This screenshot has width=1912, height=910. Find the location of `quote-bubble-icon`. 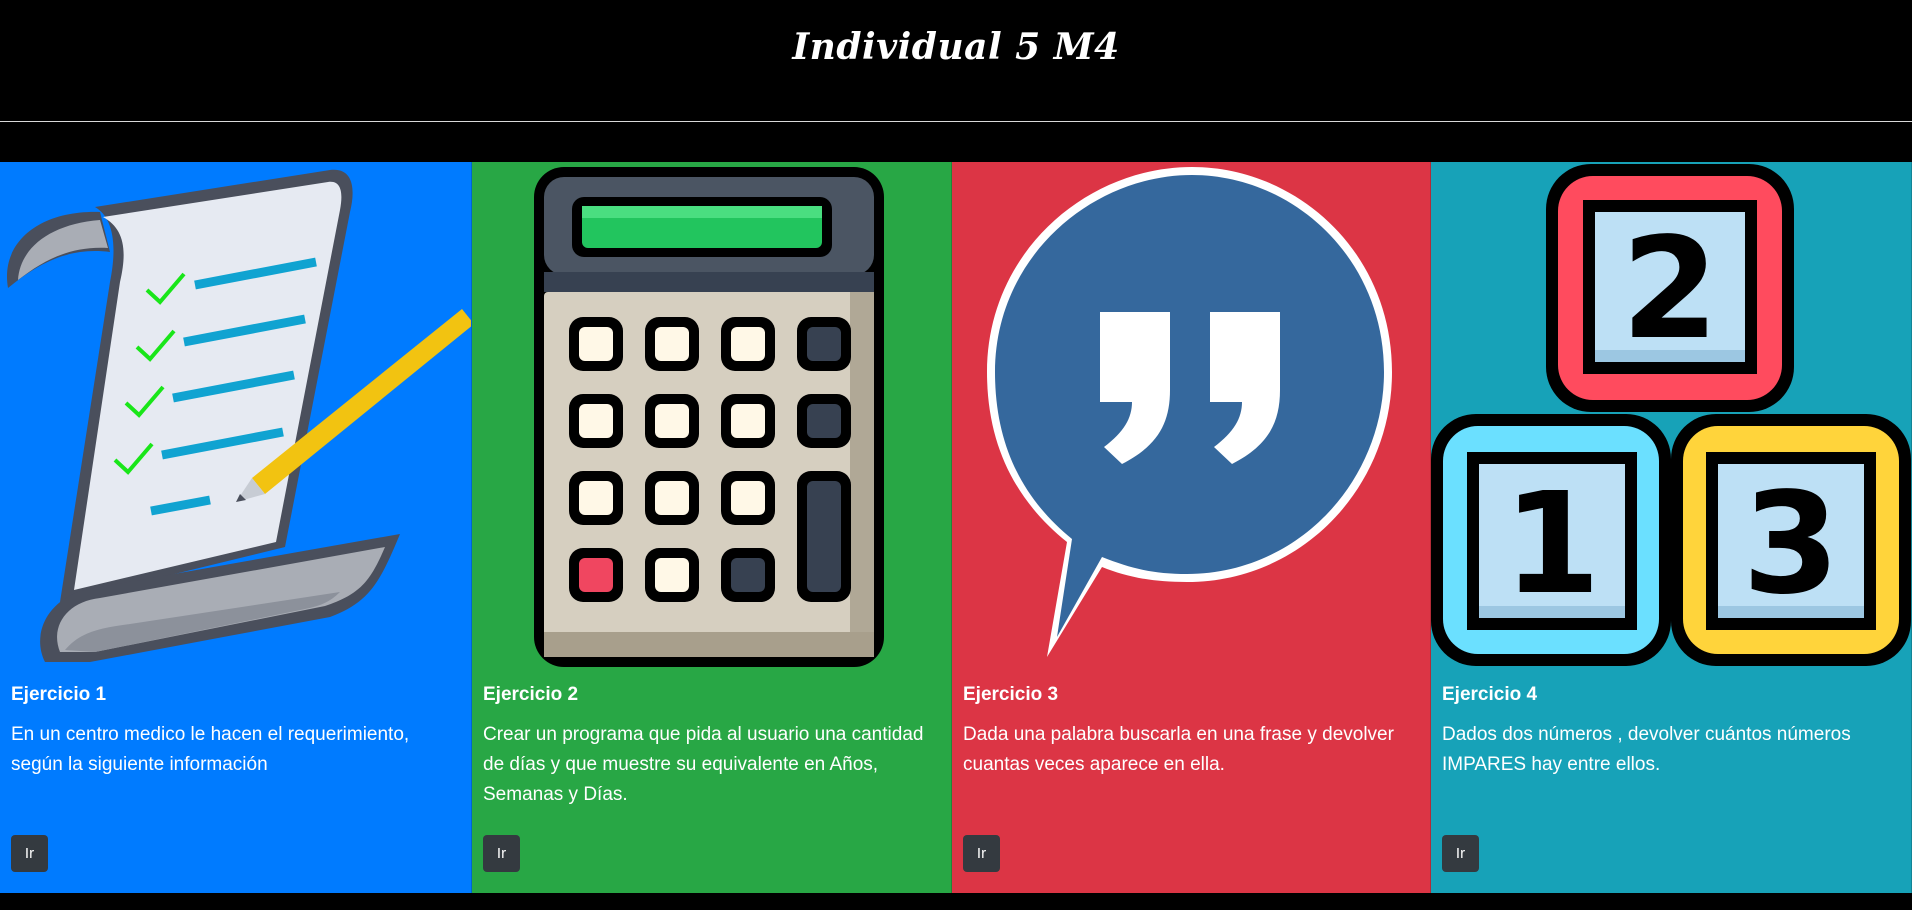

quote-bubble-icon is located at coordinates (1191, 414).